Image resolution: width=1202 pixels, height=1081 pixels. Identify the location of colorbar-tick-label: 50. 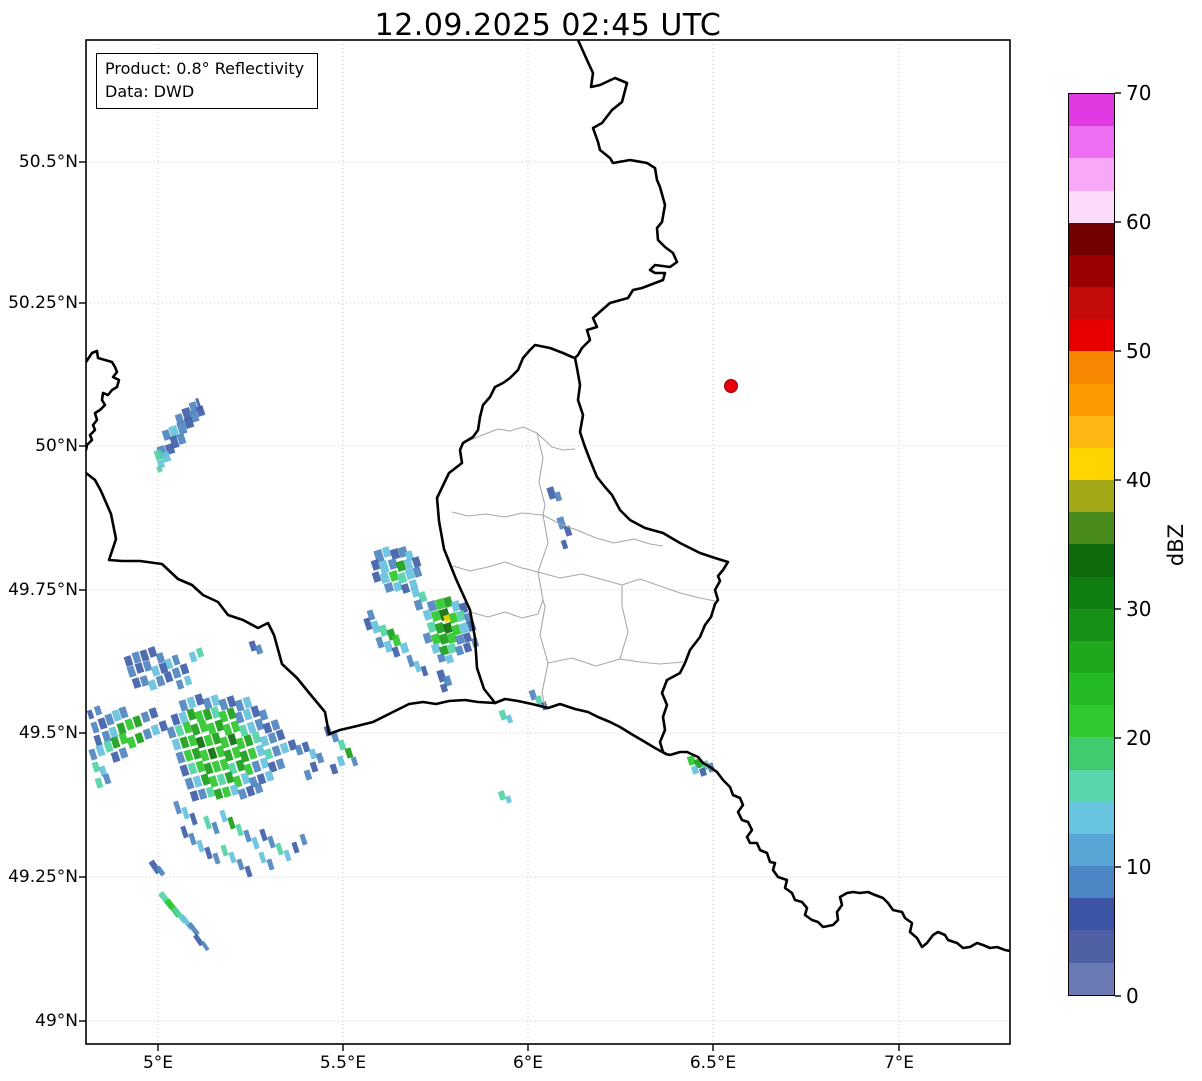
(1139, 351).